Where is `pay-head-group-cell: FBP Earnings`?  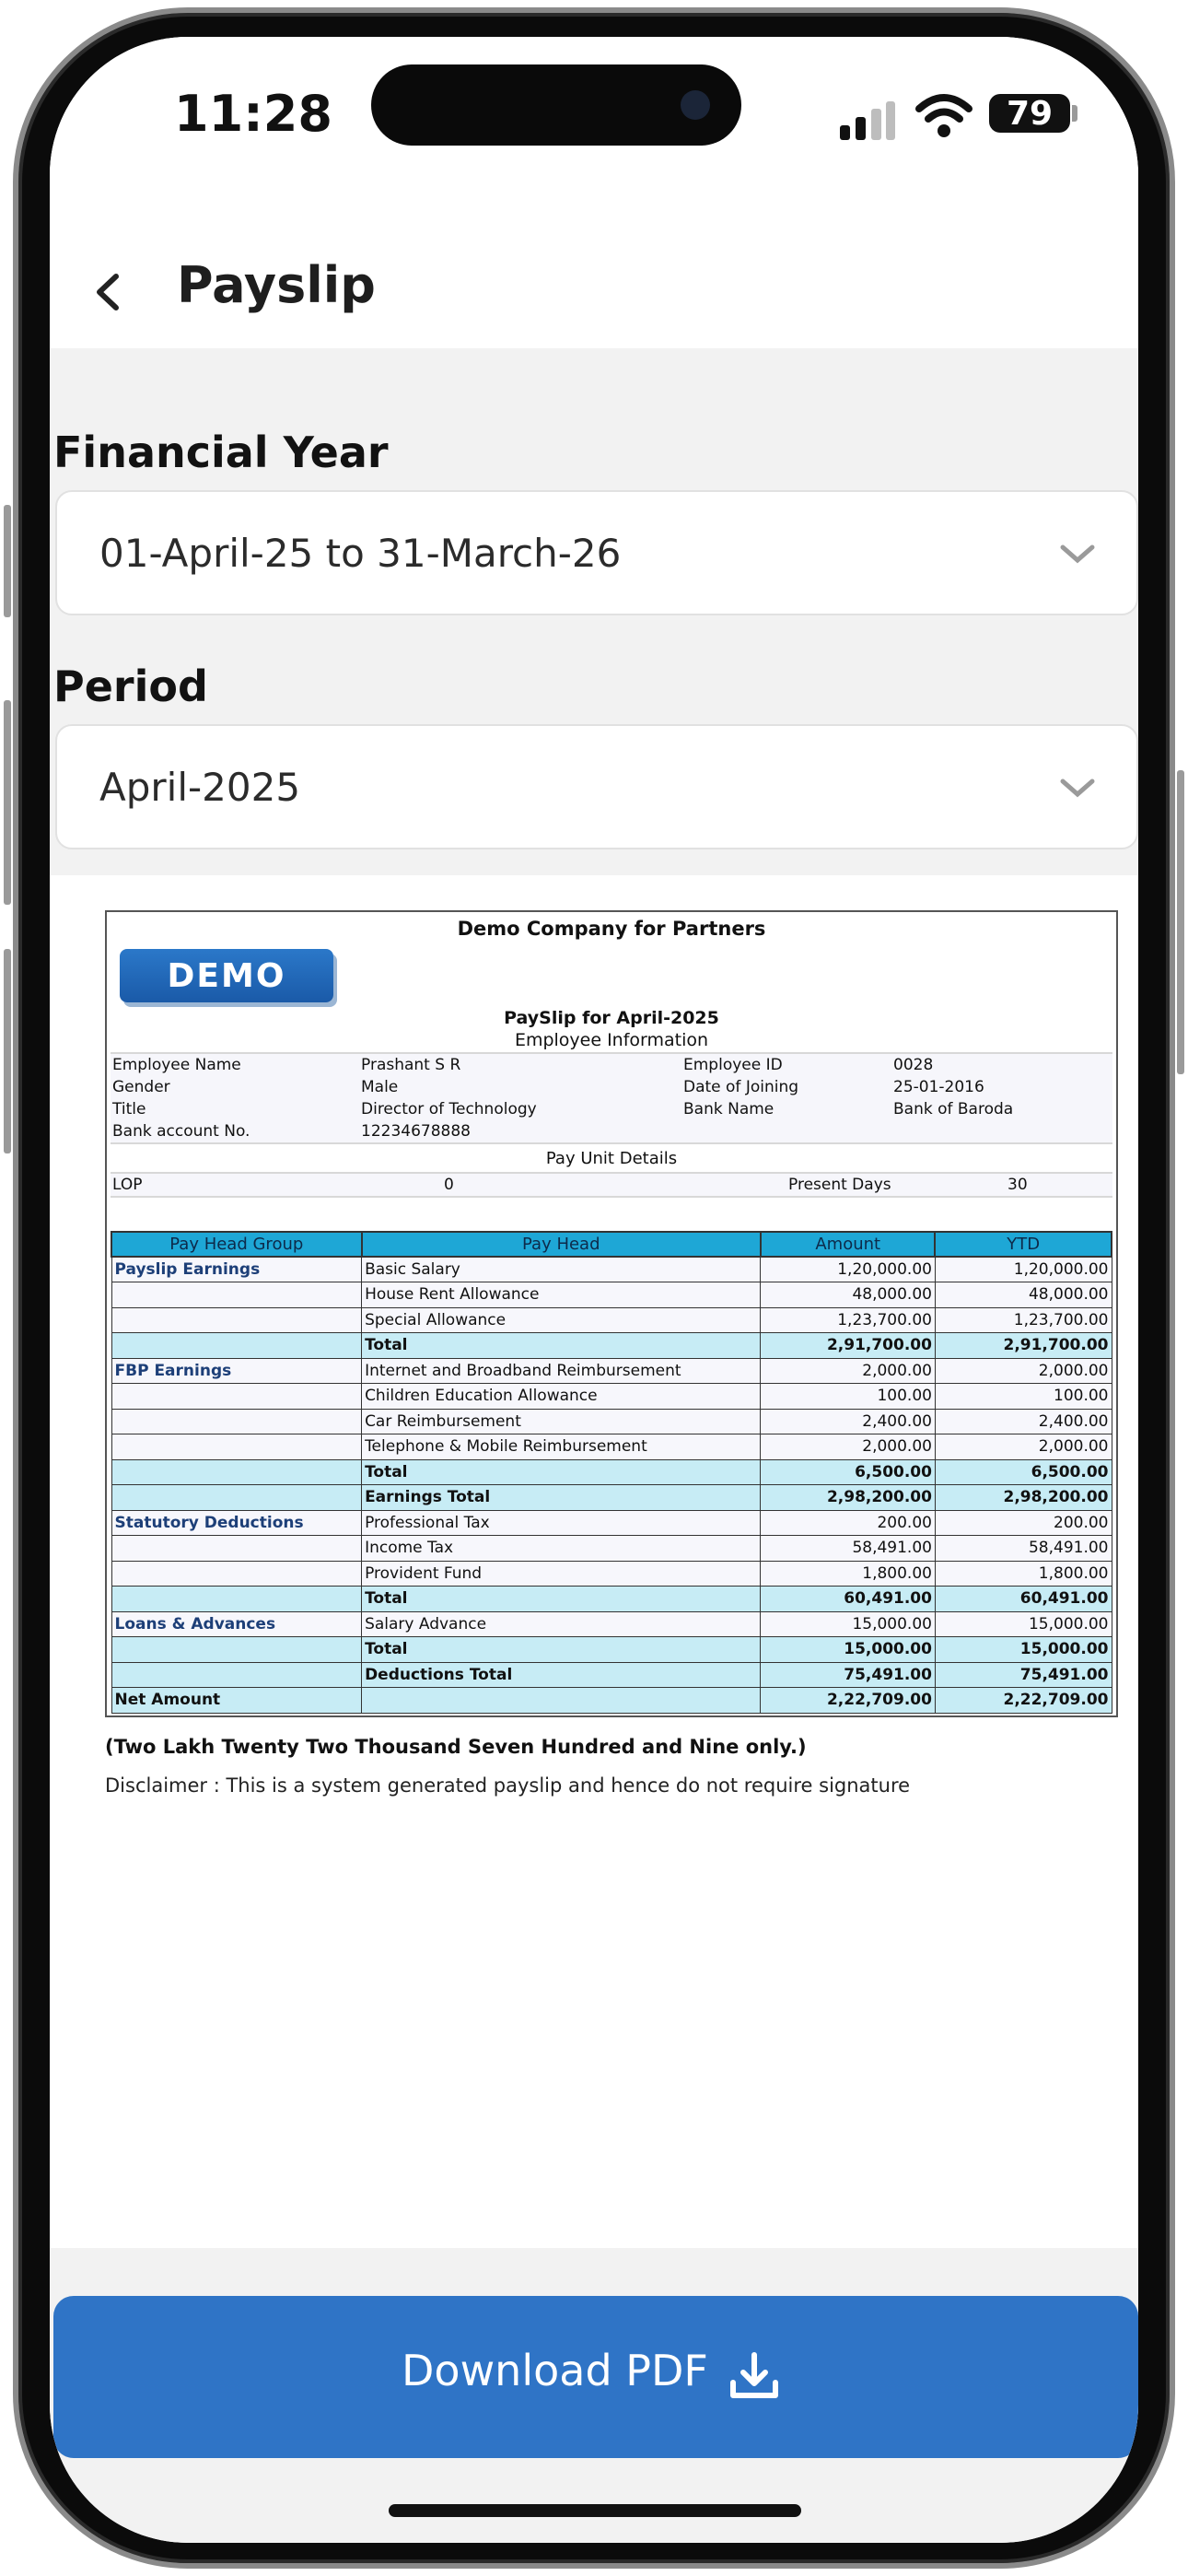 pay-head-group-cell: FBP Earnings is located at coordinates (237, 1370).